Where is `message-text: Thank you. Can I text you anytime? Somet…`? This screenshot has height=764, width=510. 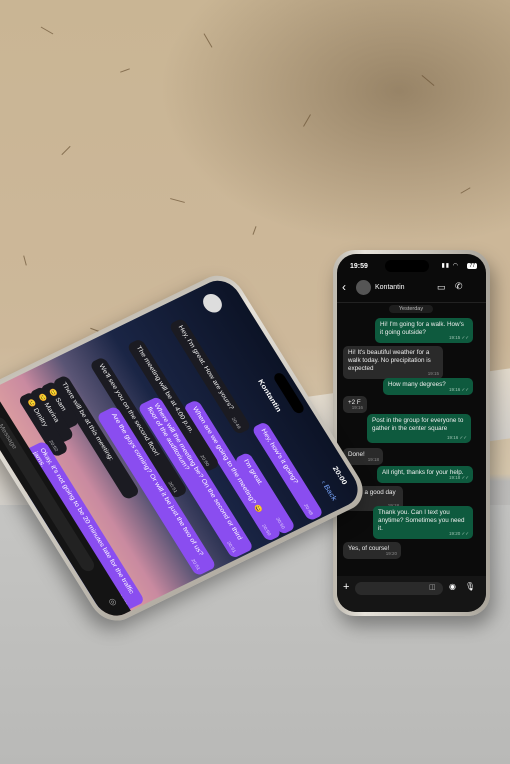 message-text: Thank you. Can I text you anytime? Somet… is located at coordinates (421, 520).